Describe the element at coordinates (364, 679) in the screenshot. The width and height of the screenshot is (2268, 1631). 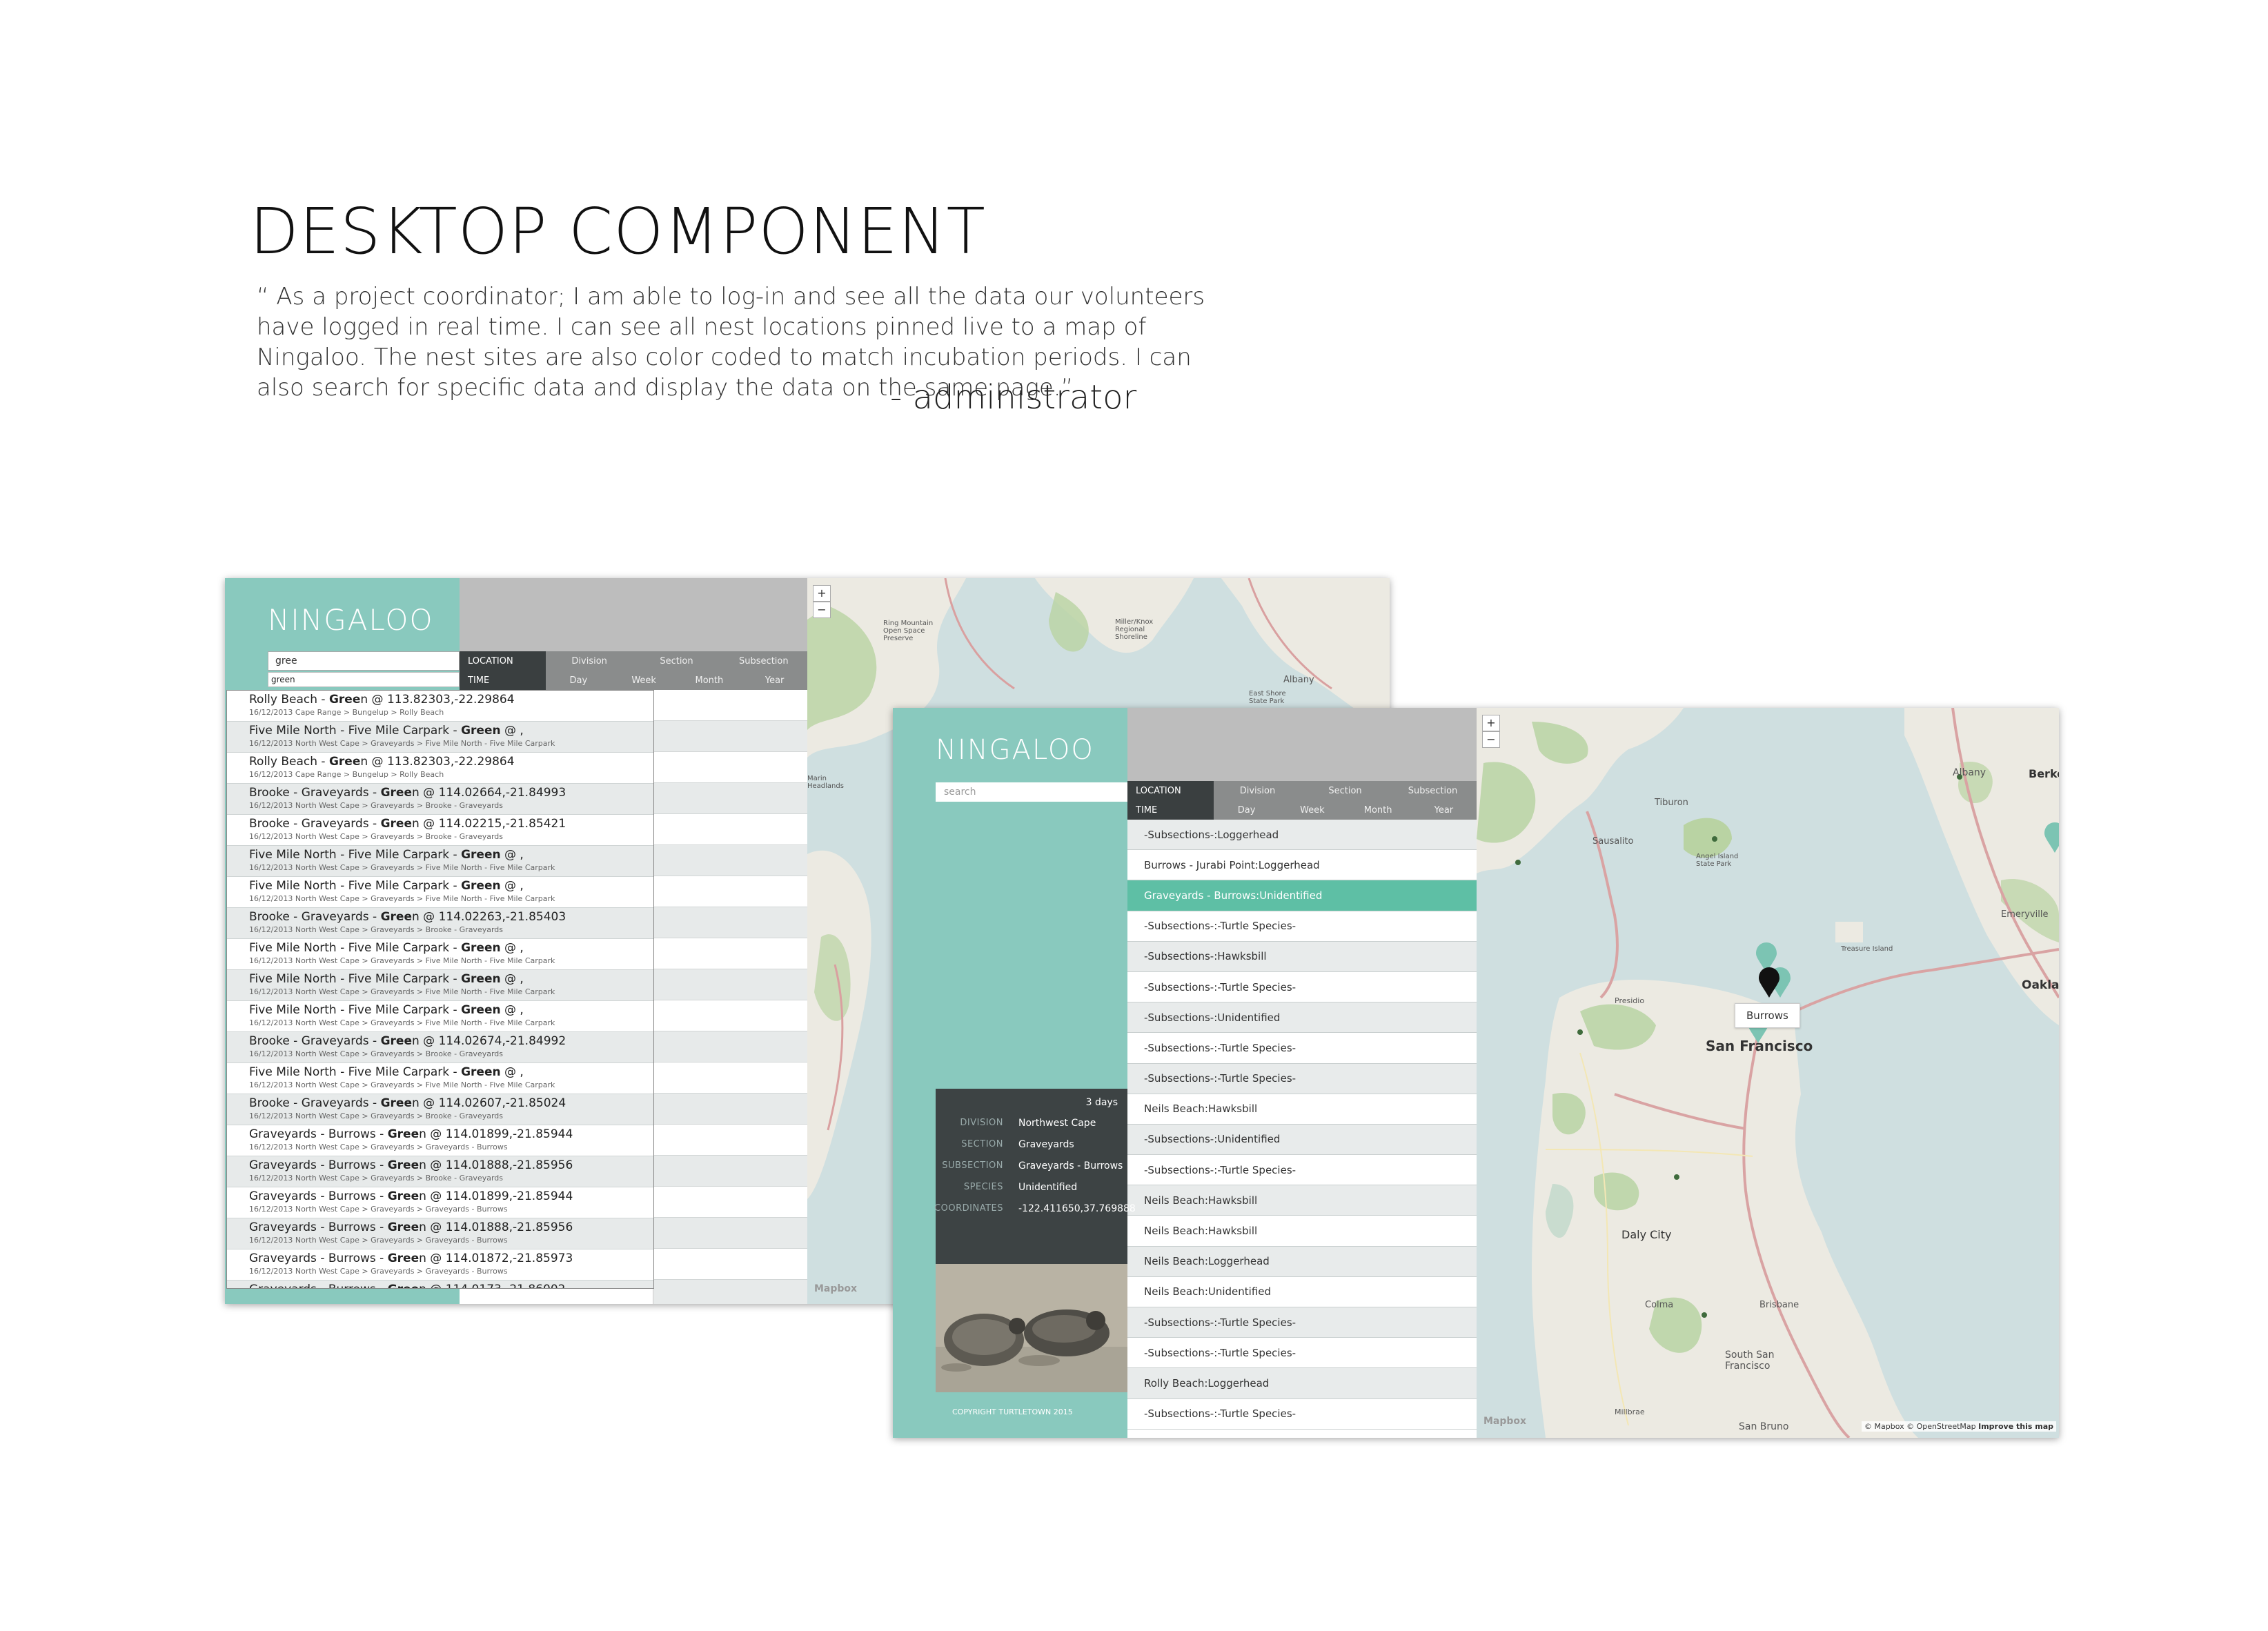
I see `search-suggestion: green` at that location.